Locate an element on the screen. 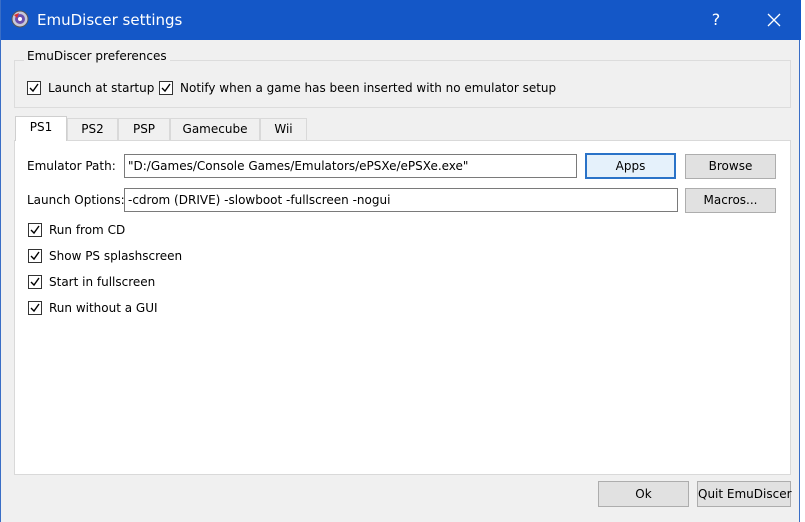 The image size is (805, 522). title-bar: EmuDiscer settings ? is located at coordinates (401, 20).